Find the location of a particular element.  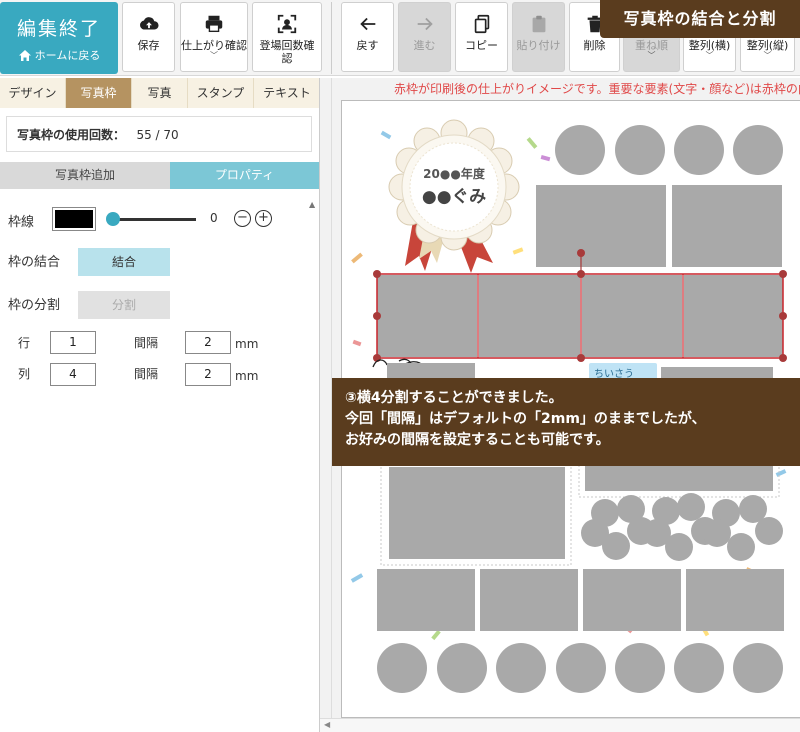

appearance-count-label-2: 認 is located at coordinates (287, 58).